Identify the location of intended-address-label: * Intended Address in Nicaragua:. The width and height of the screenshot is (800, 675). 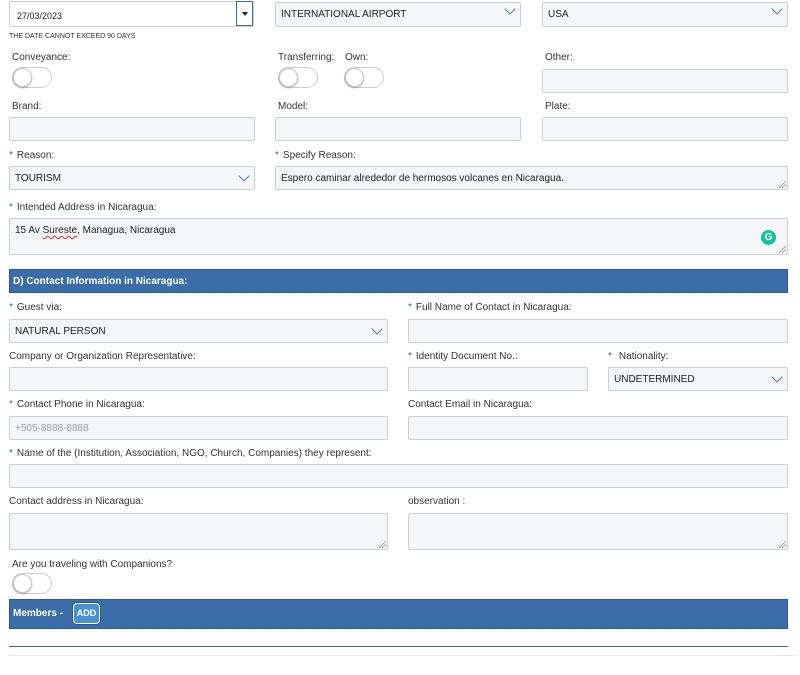
(82, 208).